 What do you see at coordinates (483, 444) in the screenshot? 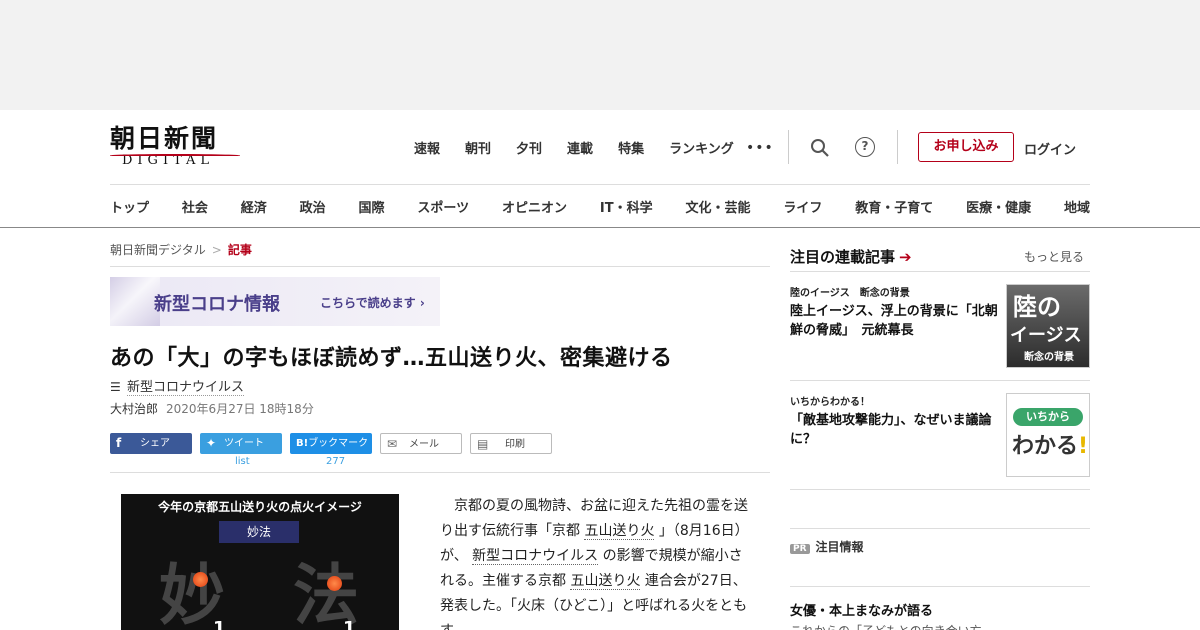
I see `print-icon: ▤` at bounding box center [483, 444].